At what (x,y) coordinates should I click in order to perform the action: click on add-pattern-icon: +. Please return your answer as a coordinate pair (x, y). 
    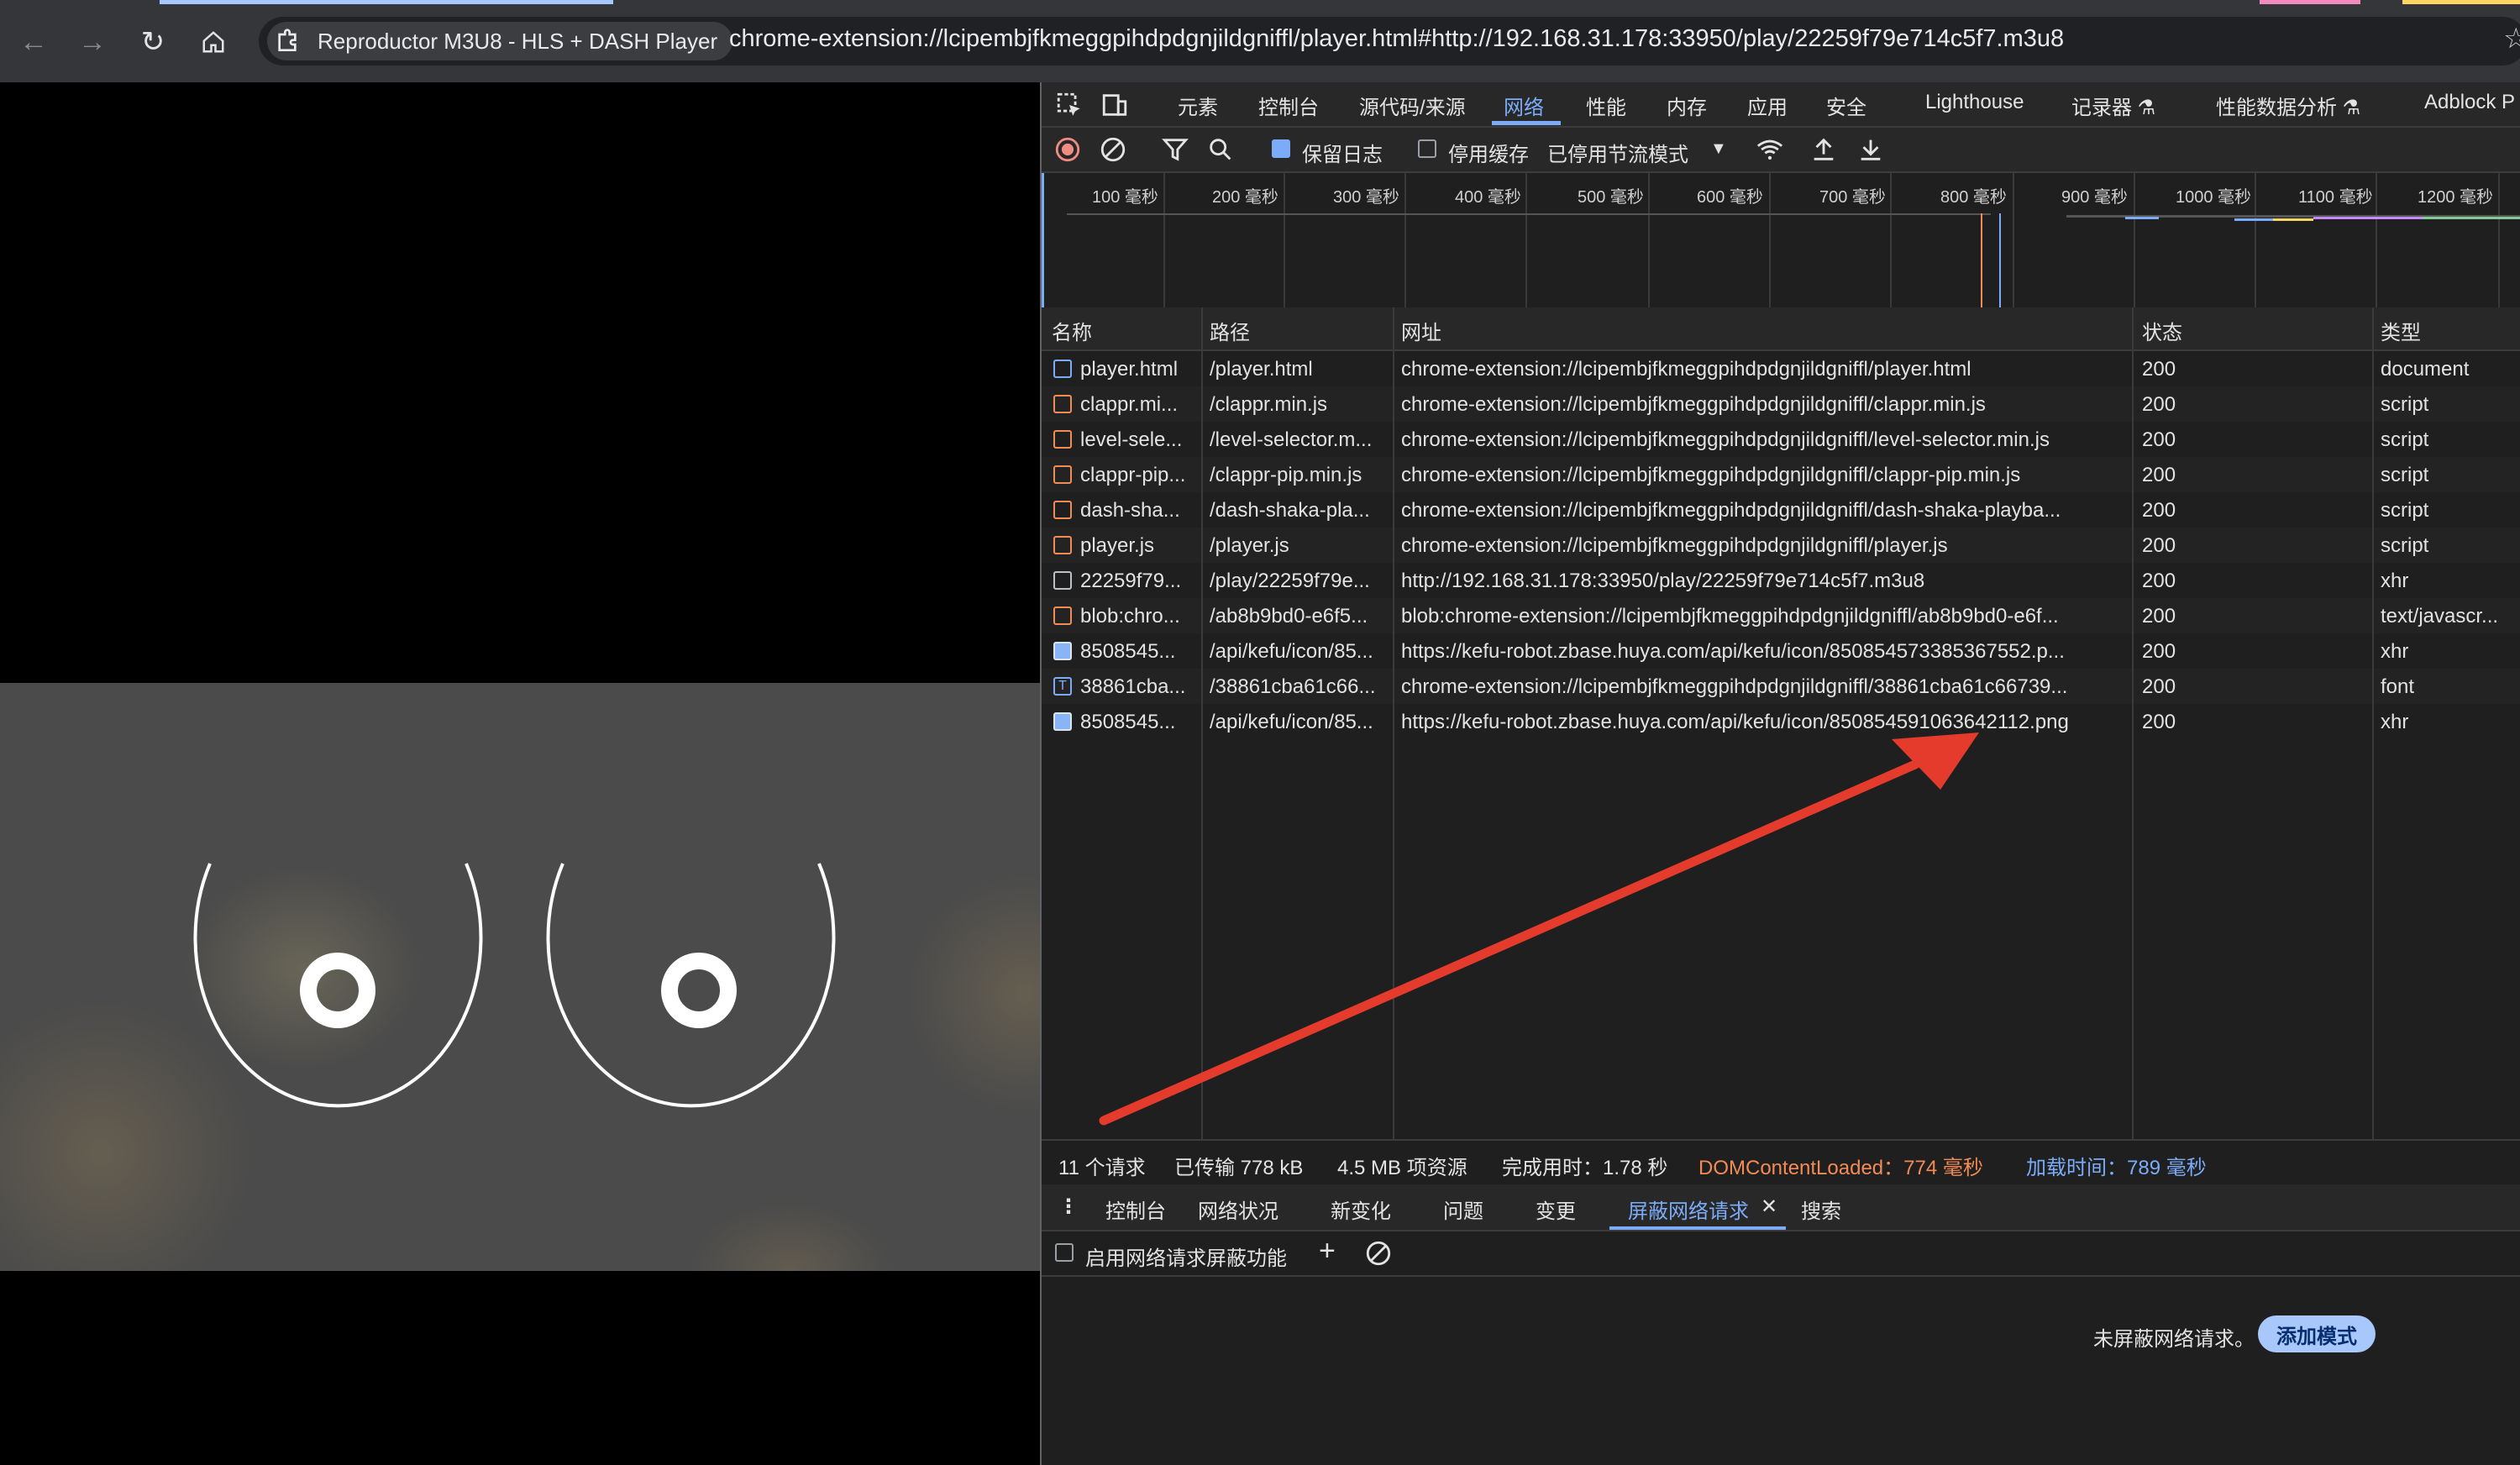
    Looking at the image, I should click on (1327, 1251).